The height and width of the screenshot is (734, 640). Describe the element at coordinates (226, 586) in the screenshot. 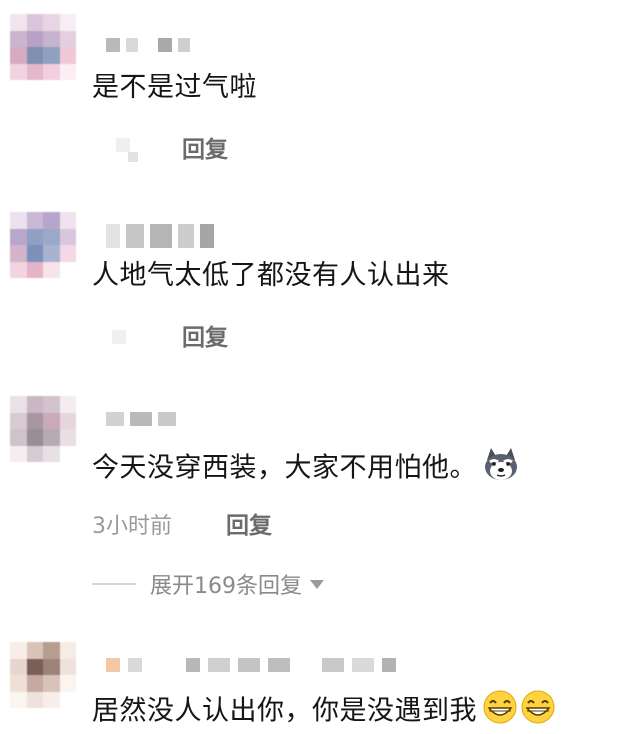

I see `expand-replies-label: 展开169条回复` at that location.